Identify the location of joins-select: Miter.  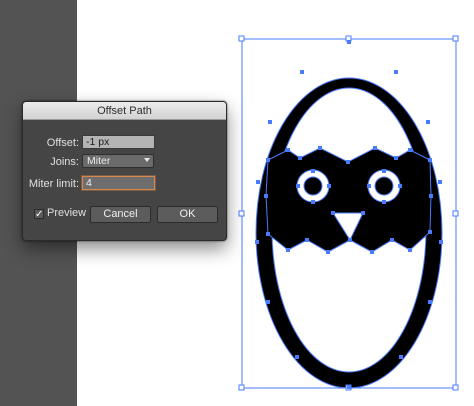
(118, 161).